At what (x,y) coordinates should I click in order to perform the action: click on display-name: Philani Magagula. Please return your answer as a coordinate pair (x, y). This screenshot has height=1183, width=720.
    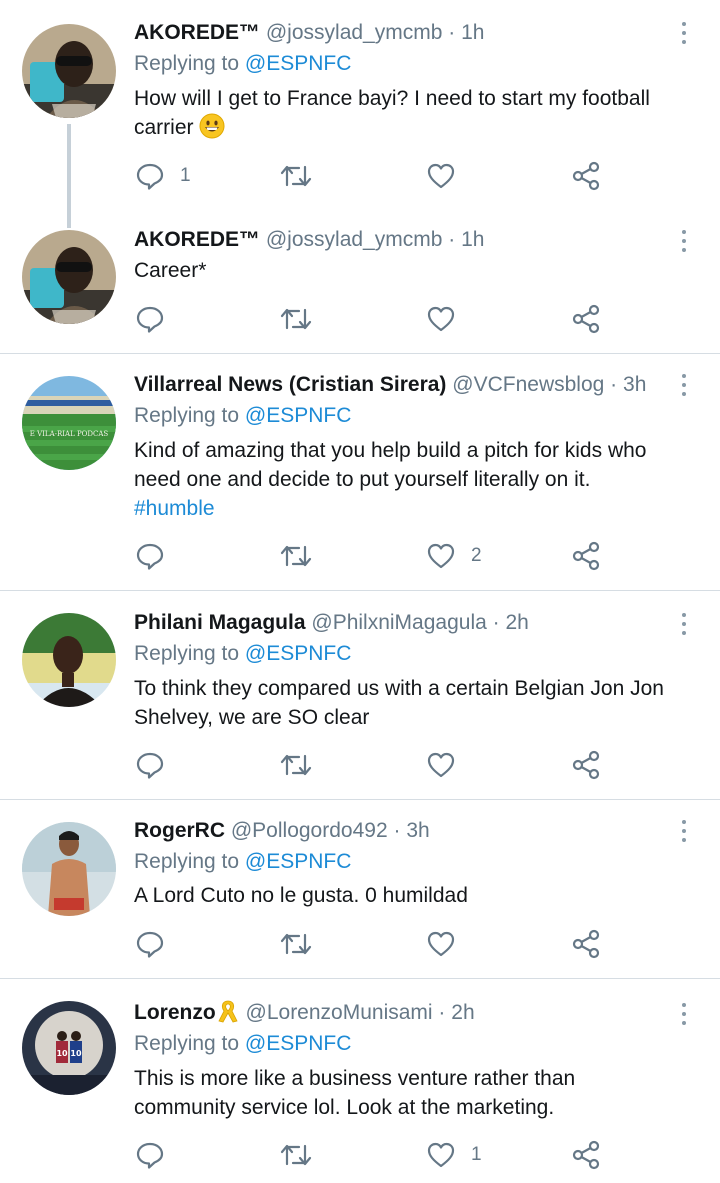
    Looking at the image, I should click on (220, 622).